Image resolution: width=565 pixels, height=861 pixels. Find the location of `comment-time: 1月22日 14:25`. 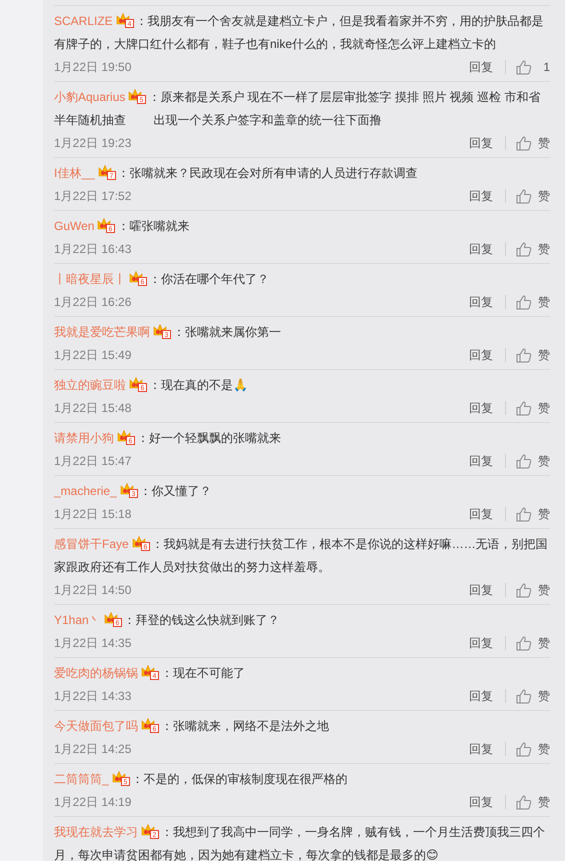

comment-time: 1月22日 14:25 is located at coordinates (93, 749).